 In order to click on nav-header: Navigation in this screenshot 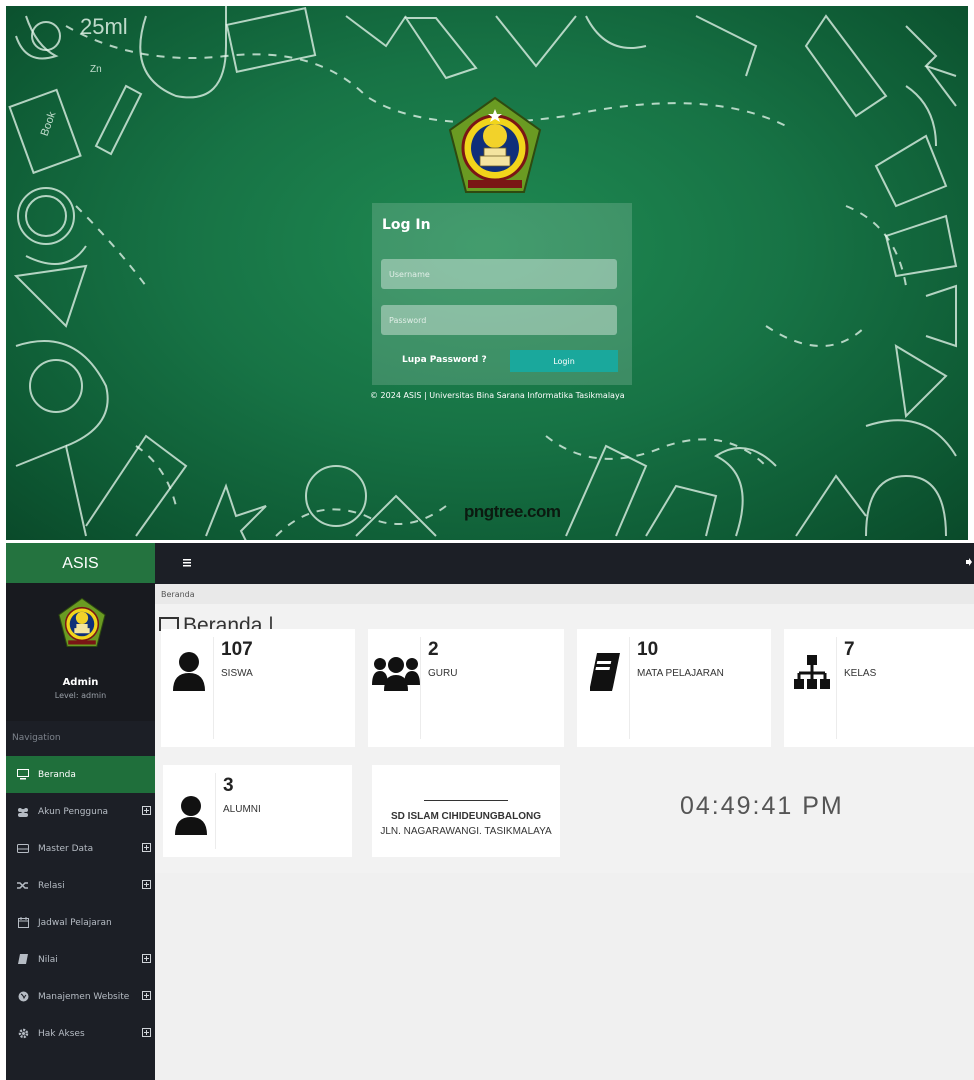, I will do `click(36, 738)`.